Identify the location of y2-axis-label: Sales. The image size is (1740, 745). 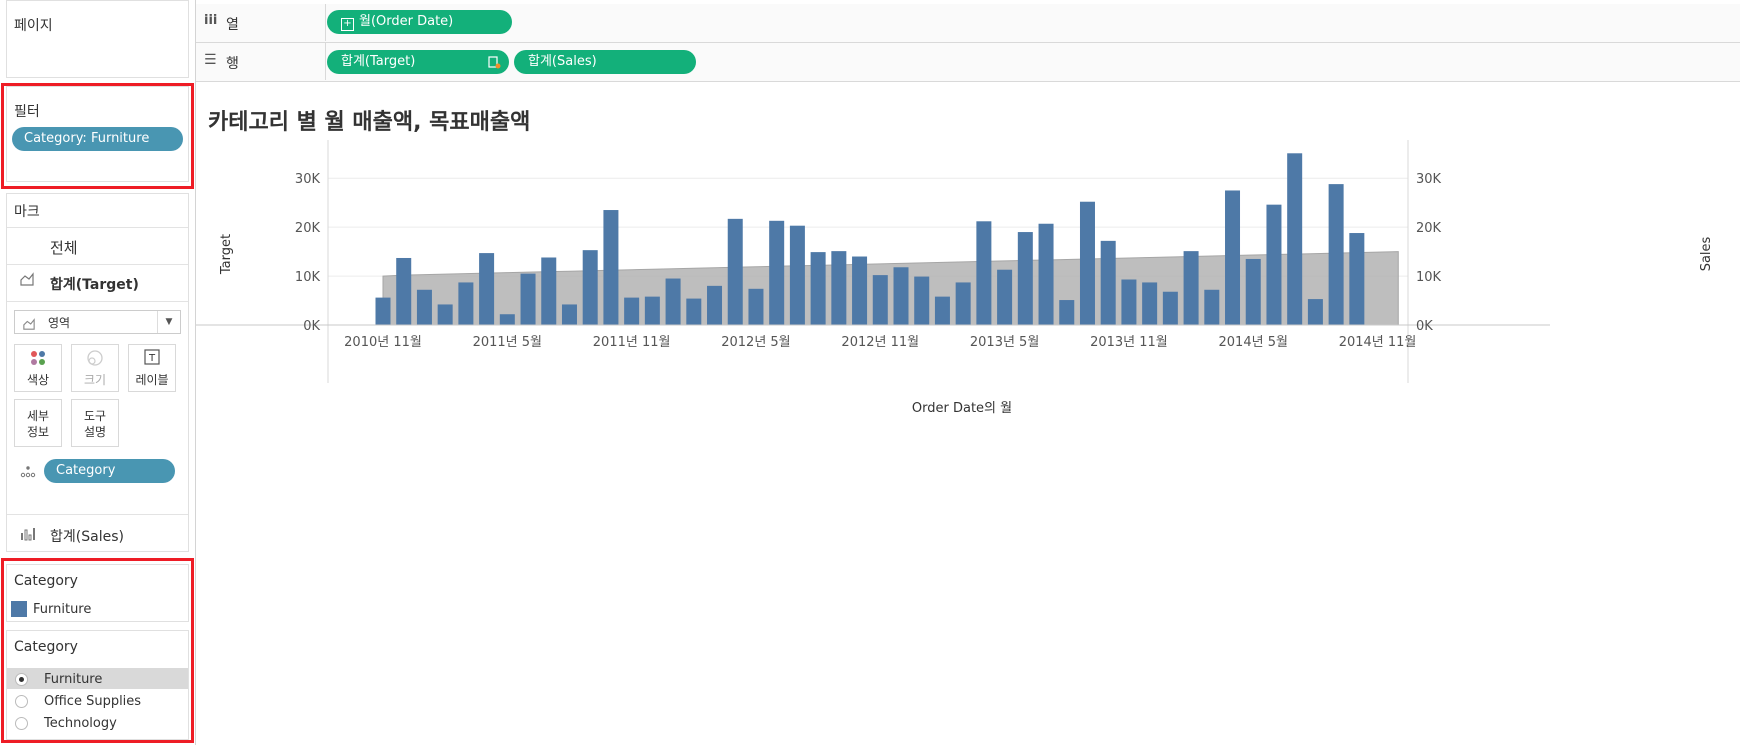
(1706, 253).